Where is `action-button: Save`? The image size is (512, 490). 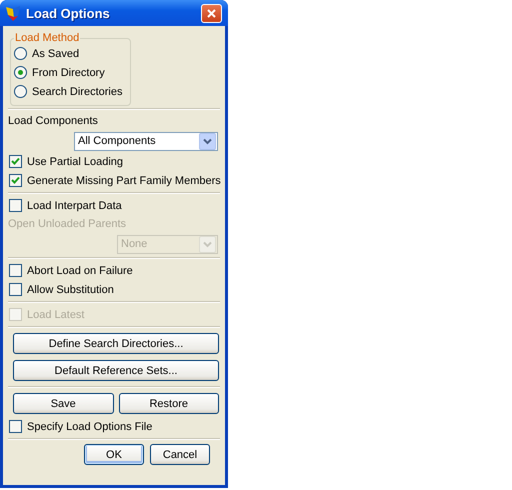
action-button: Save is located at coordinates (63, 403).